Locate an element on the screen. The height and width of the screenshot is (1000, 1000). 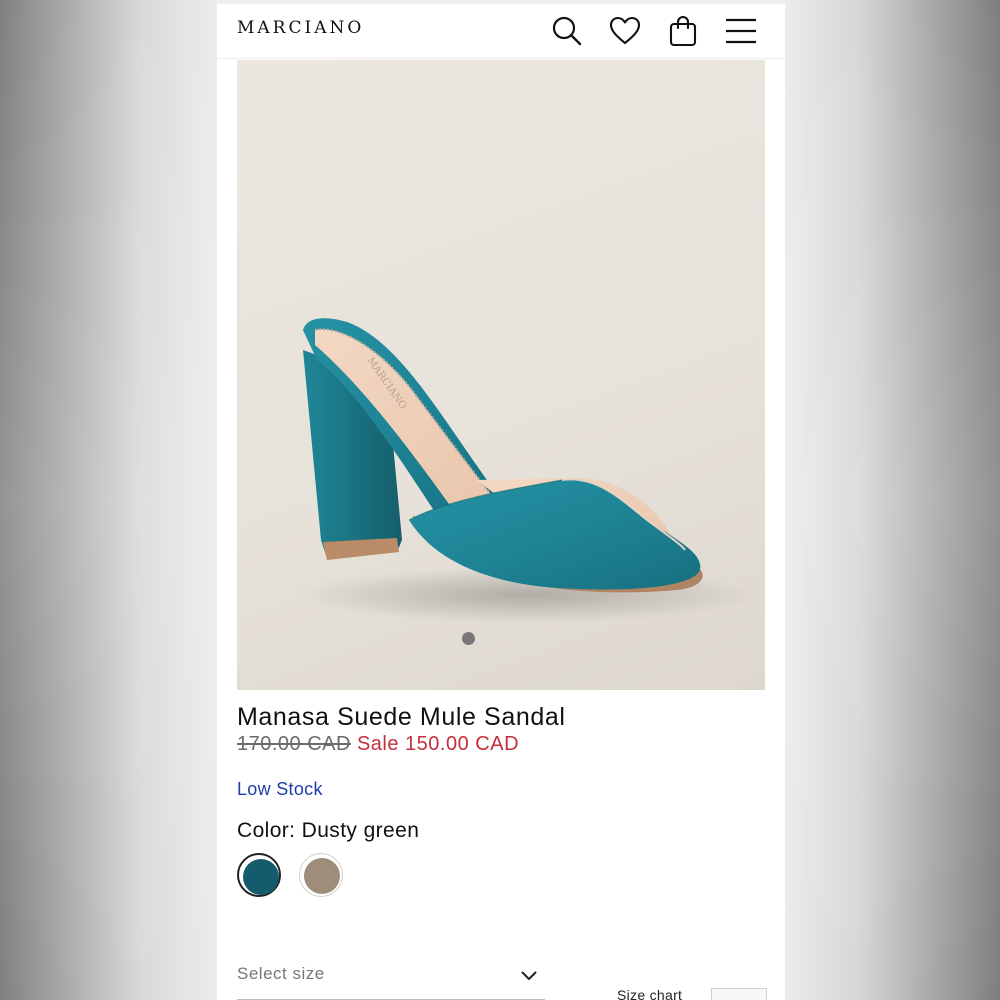
original-price: 170.00 CAD is located at coordinates (294, 744).